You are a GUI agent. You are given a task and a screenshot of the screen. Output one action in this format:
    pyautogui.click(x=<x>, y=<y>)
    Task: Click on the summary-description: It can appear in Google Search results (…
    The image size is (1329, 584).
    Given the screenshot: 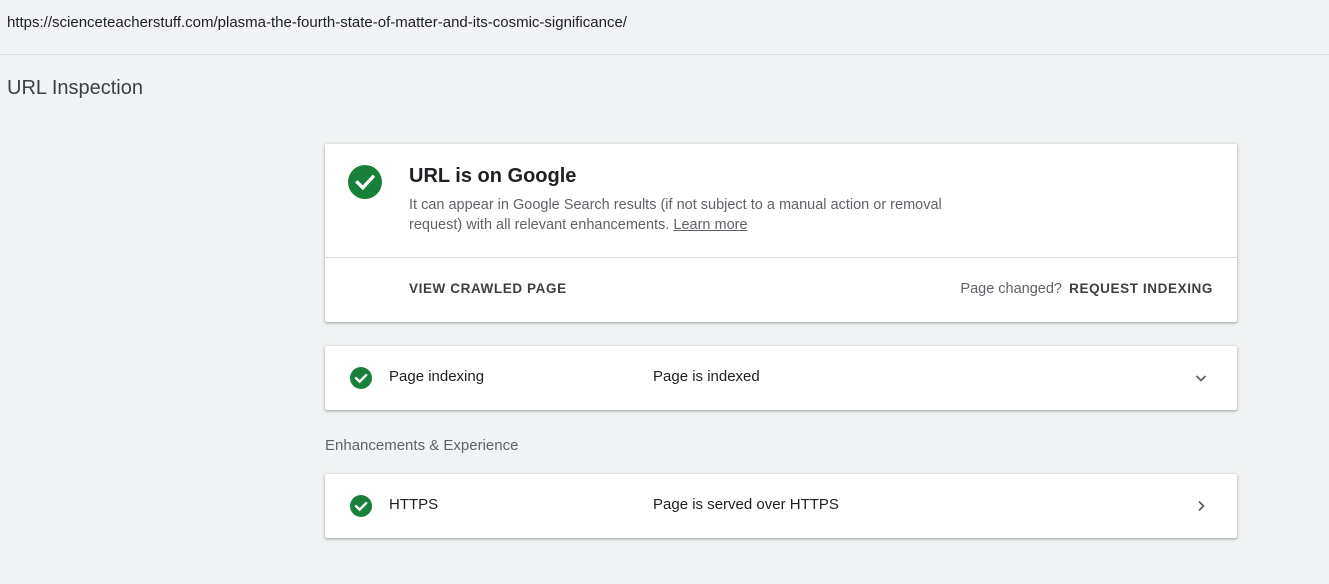 What is the action you would take?
    pyautogui.click(x=694, y=215)
    